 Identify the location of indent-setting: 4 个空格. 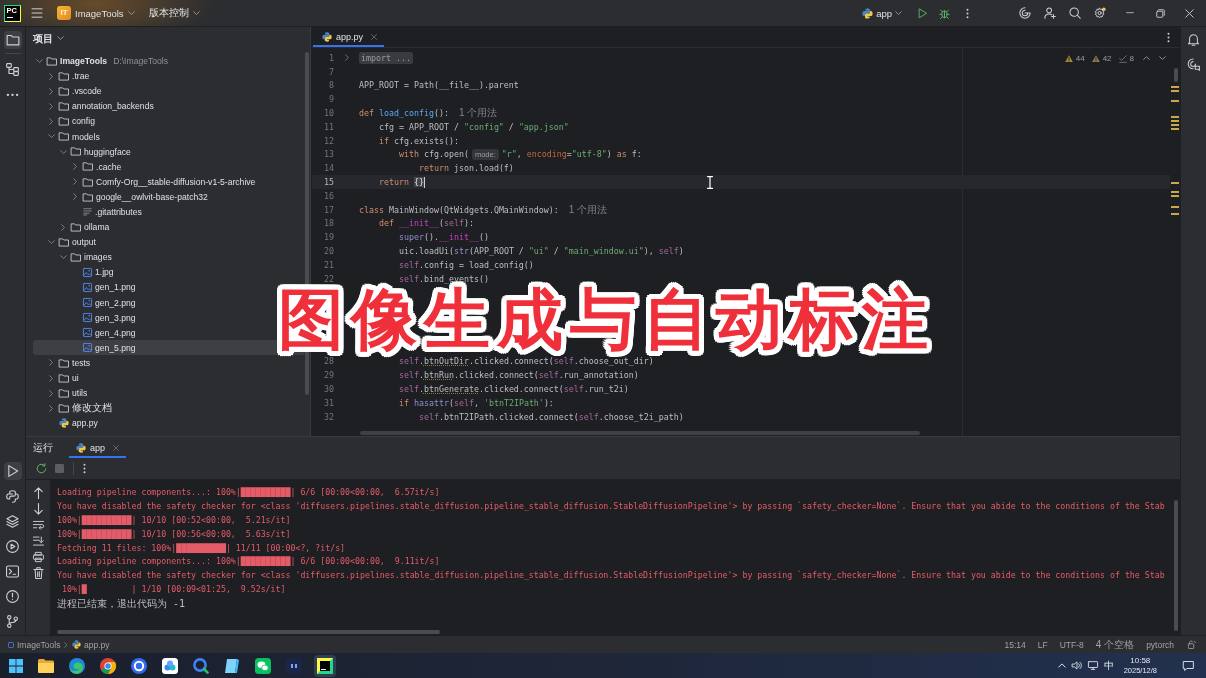
(1115, 644).